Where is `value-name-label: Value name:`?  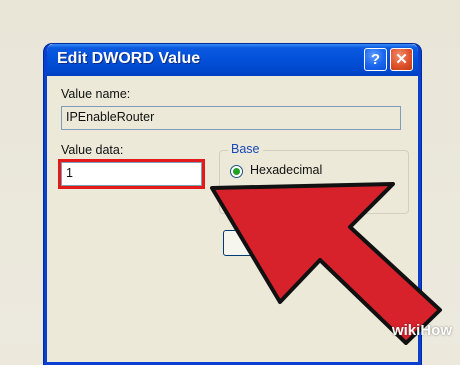 value-name-label: Value name: is located at coordinates (96, 94).